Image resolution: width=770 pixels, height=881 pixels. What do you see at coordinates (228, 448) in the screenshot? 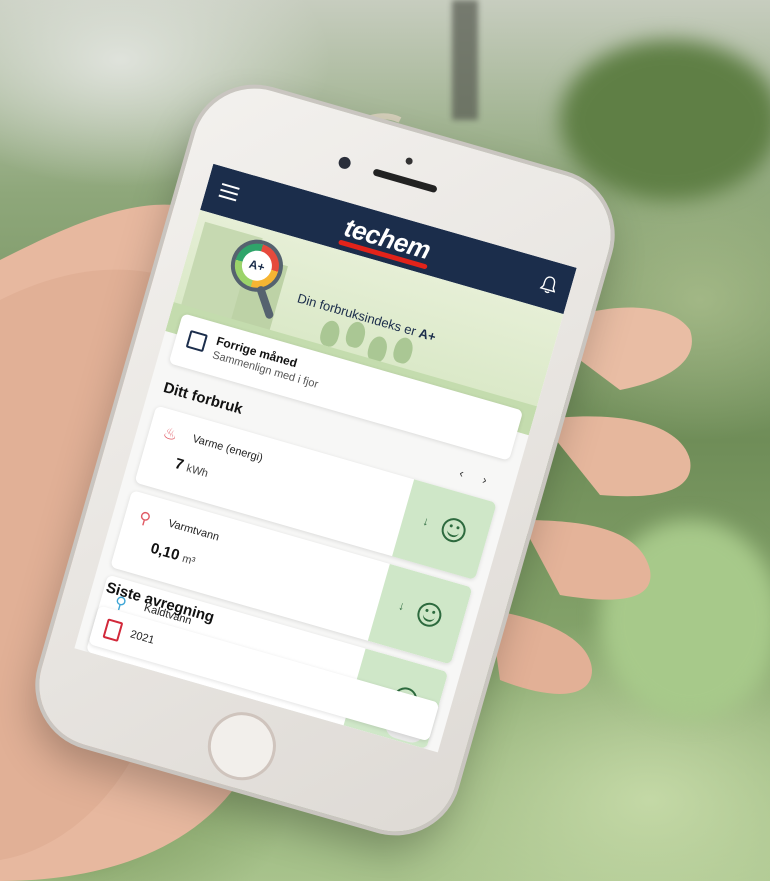
I see `usage-label: Varme (energi)` at bounding box center [228, 448].